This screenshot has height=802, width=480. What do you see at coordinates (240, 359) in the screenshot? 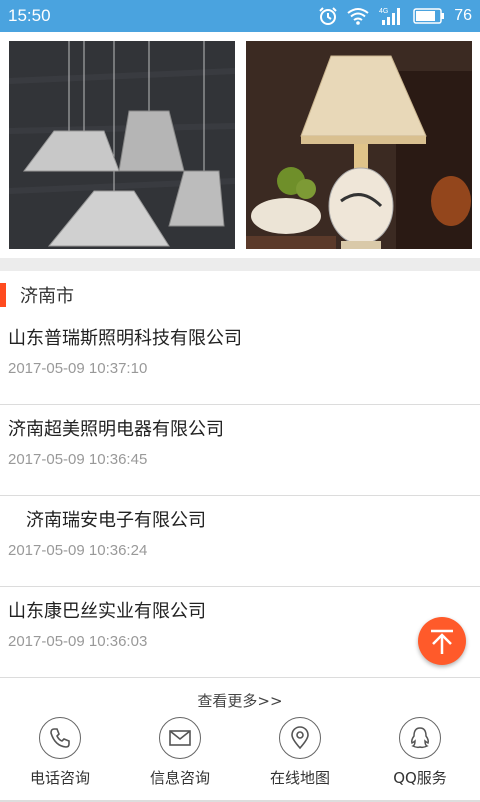
I see `list-item: 山东普瑞斯照明科技有限公司 2017-05-09 10:37:10` at bounding box center [240, 359].